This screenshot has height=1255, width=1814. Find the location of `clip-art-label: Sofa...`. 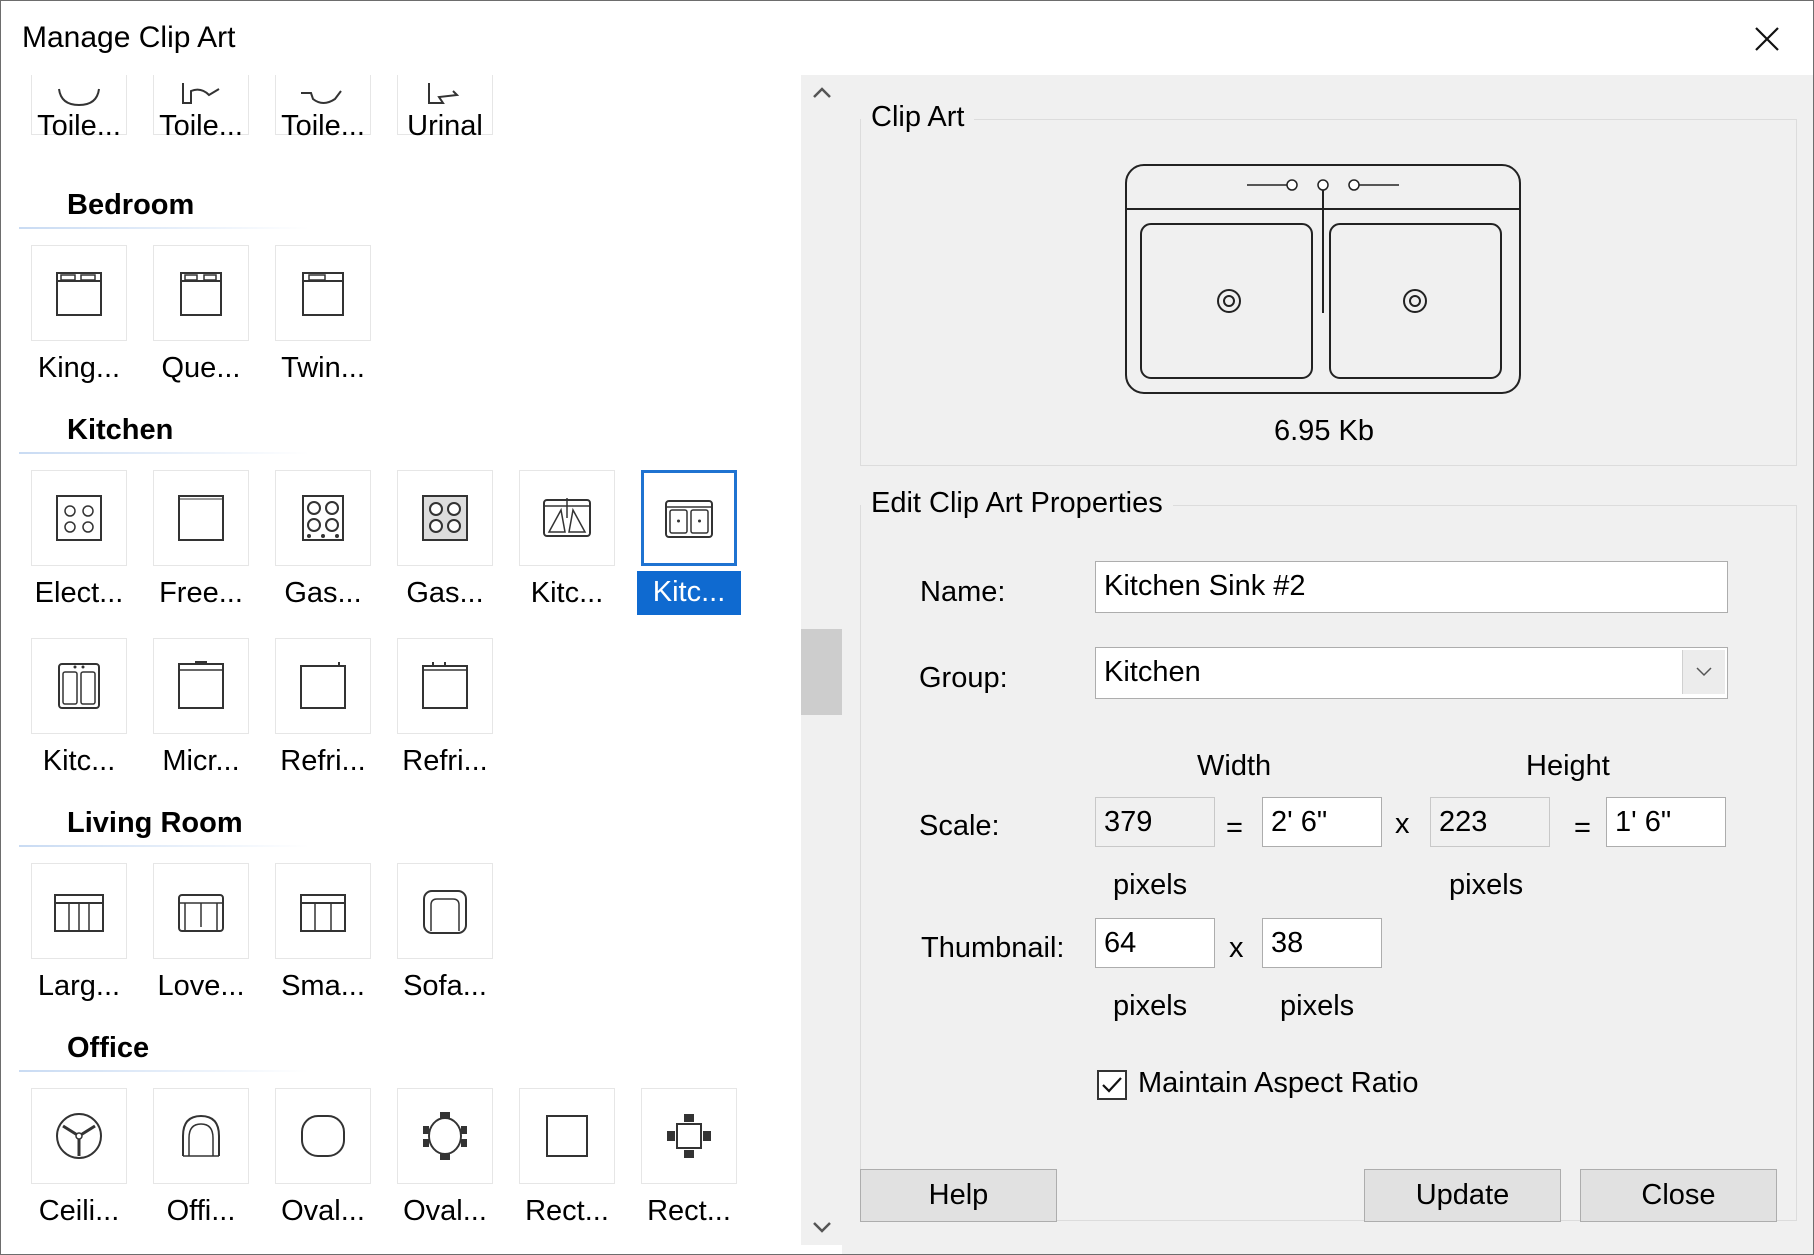

clip-art-label: Sofa... is located at coordinates (445, 987).